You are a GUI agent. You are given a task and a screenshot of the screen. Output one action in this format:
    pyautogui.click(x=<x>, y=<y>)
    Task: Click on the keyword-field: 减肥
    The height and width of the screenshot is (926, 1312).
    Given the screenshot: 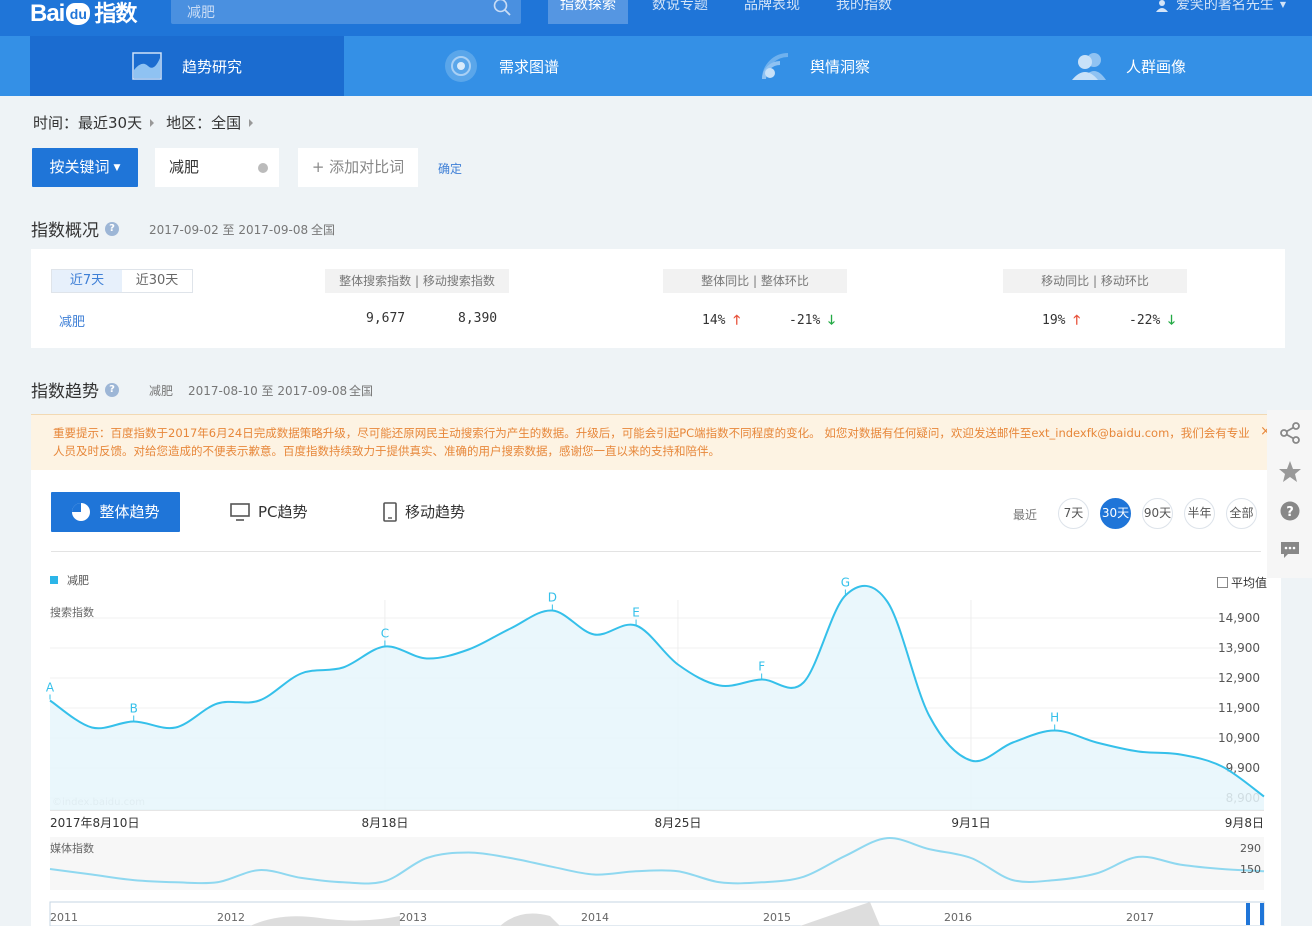 What is the action you would take?
    pyautogui.click(x=217, y=167)
    